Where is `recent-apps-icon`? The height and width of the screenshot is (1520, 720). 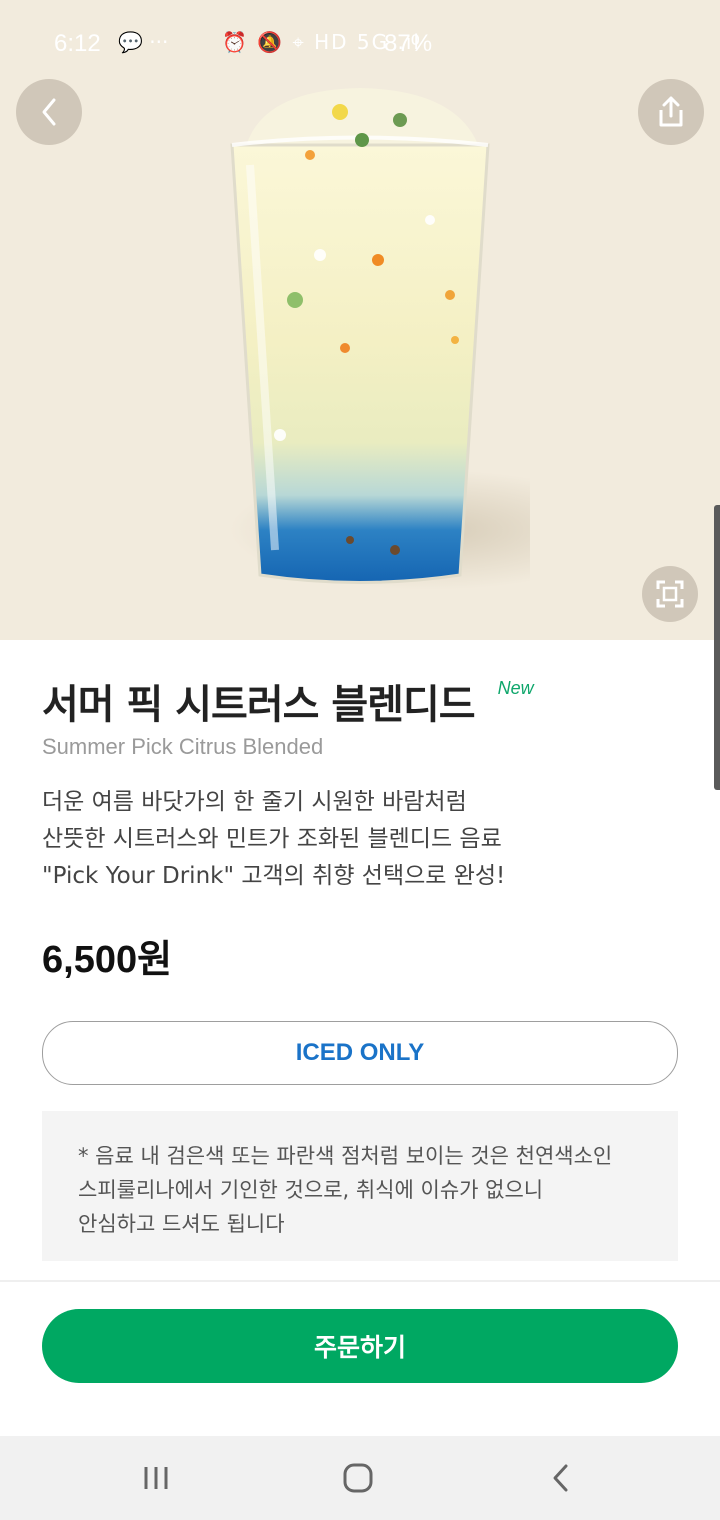
recent-apps-icon is located at coordinates (156, 1478).